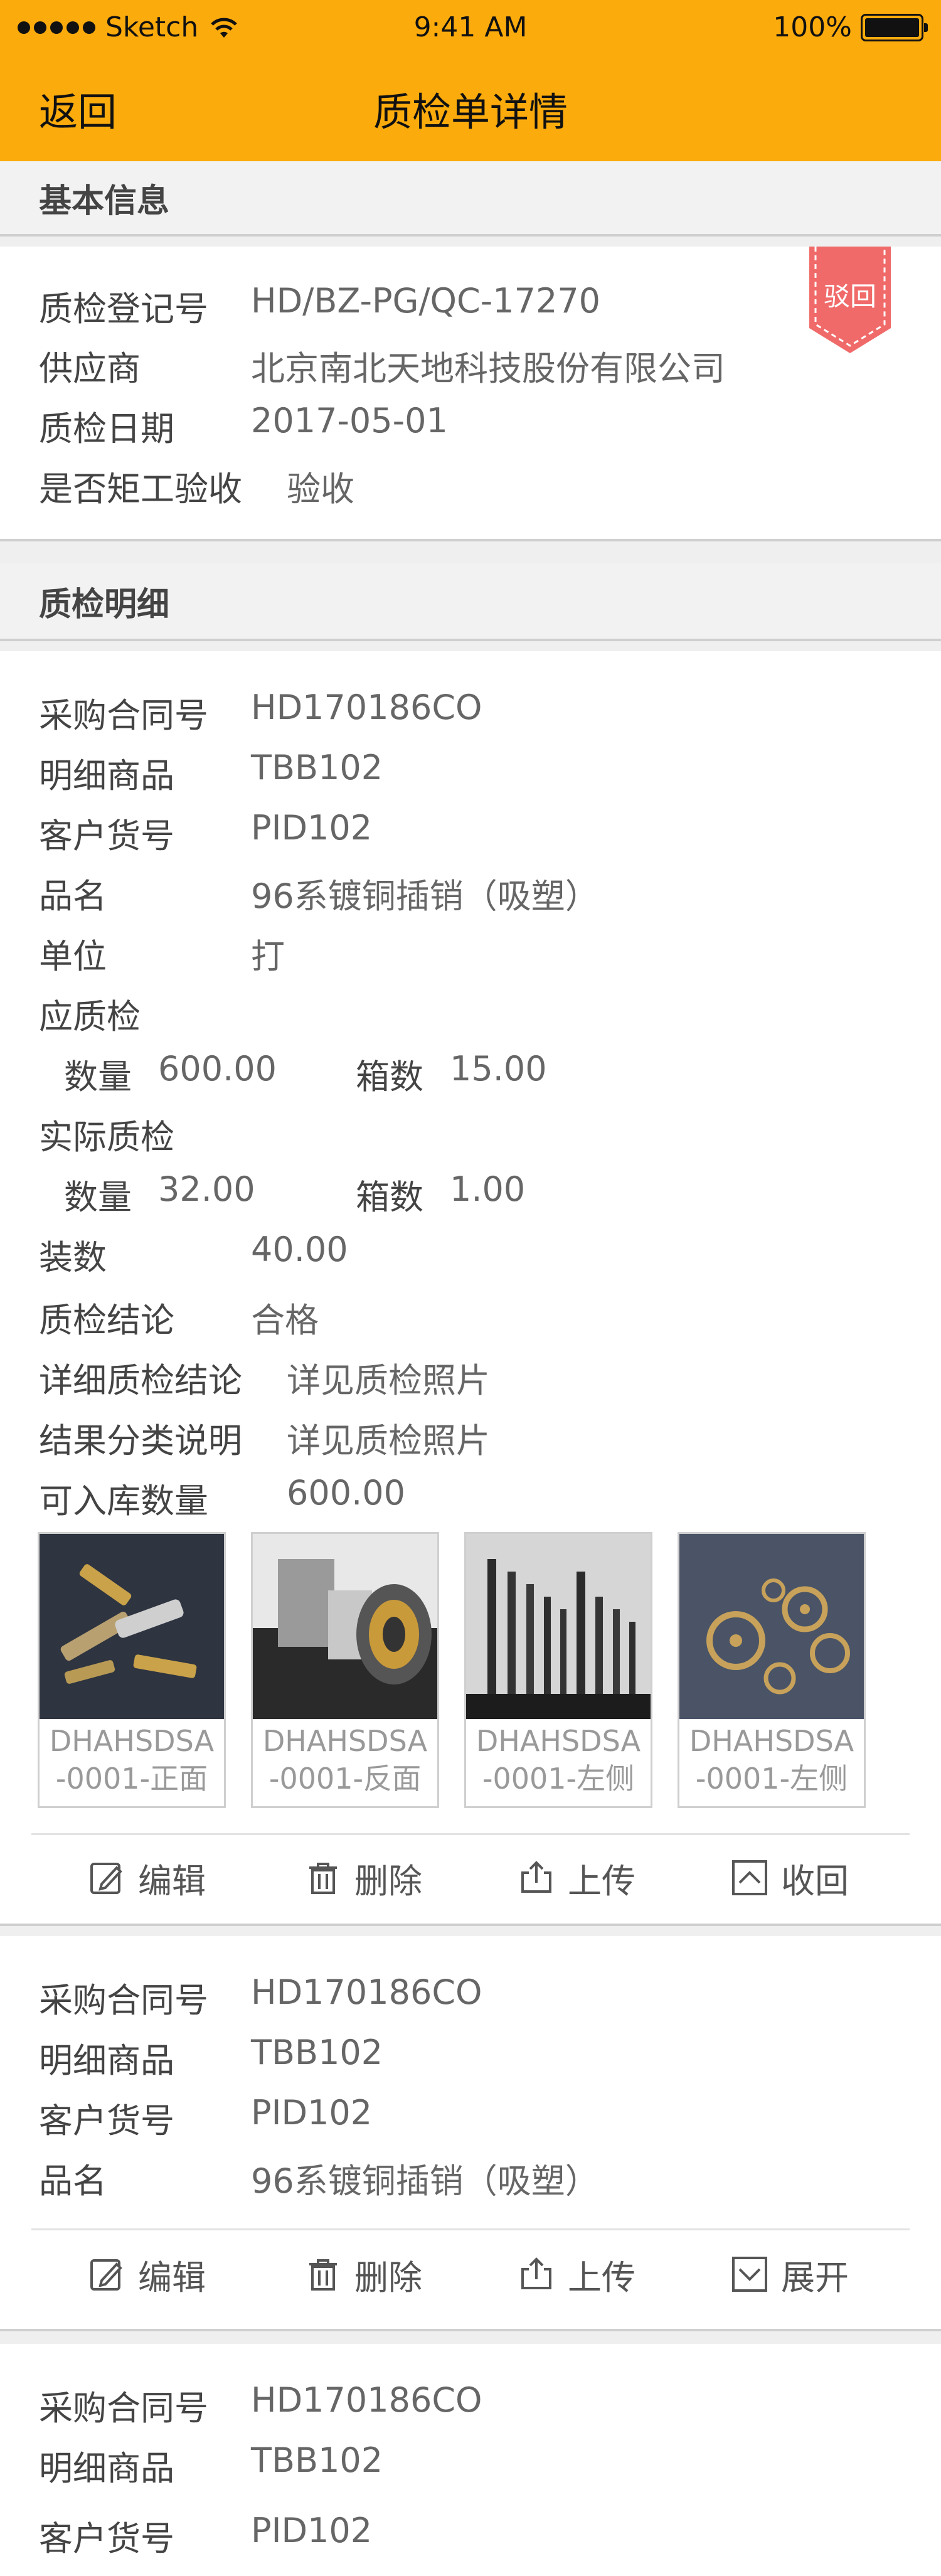 Image resolution: width=941 pixels, height=2576 pixels. I want to click on info-row-supplier: 供应商 北京南北天地科技股份有限公司, so click(382, 366).